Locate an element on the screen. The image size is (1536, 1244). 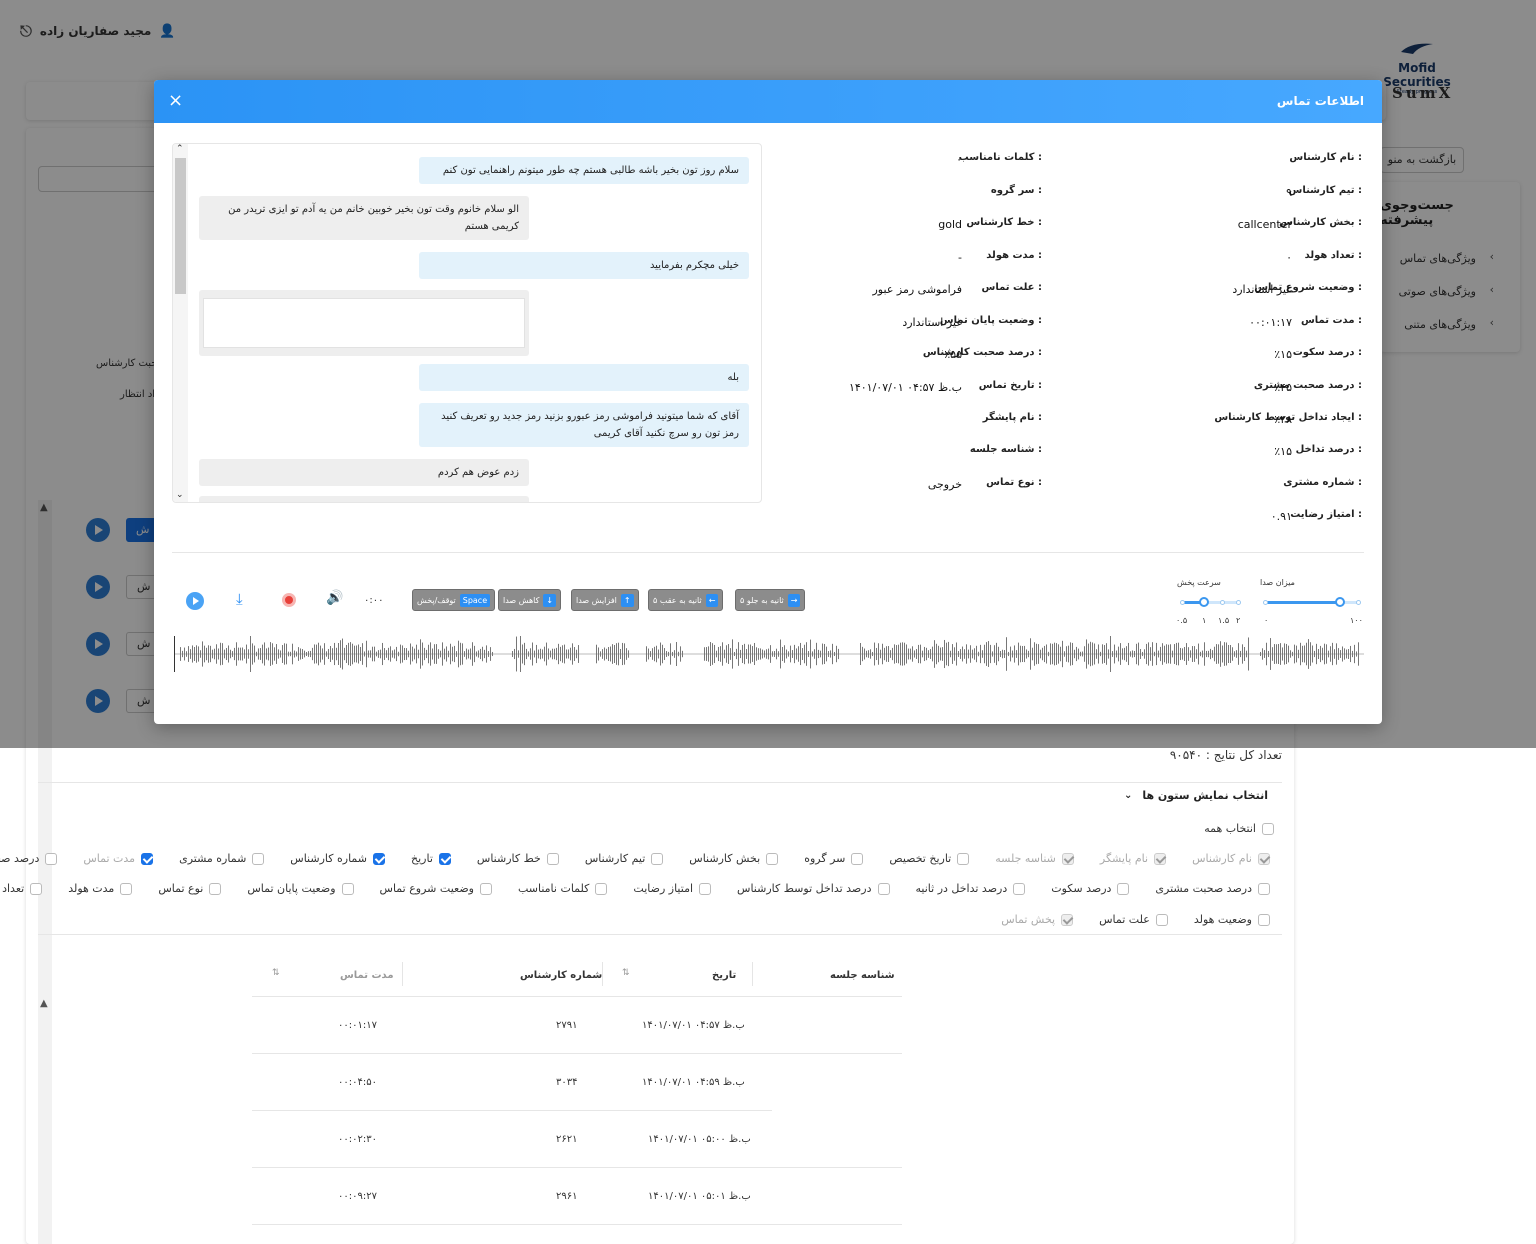
scroll-thumb is located at coordinates (180, 226).